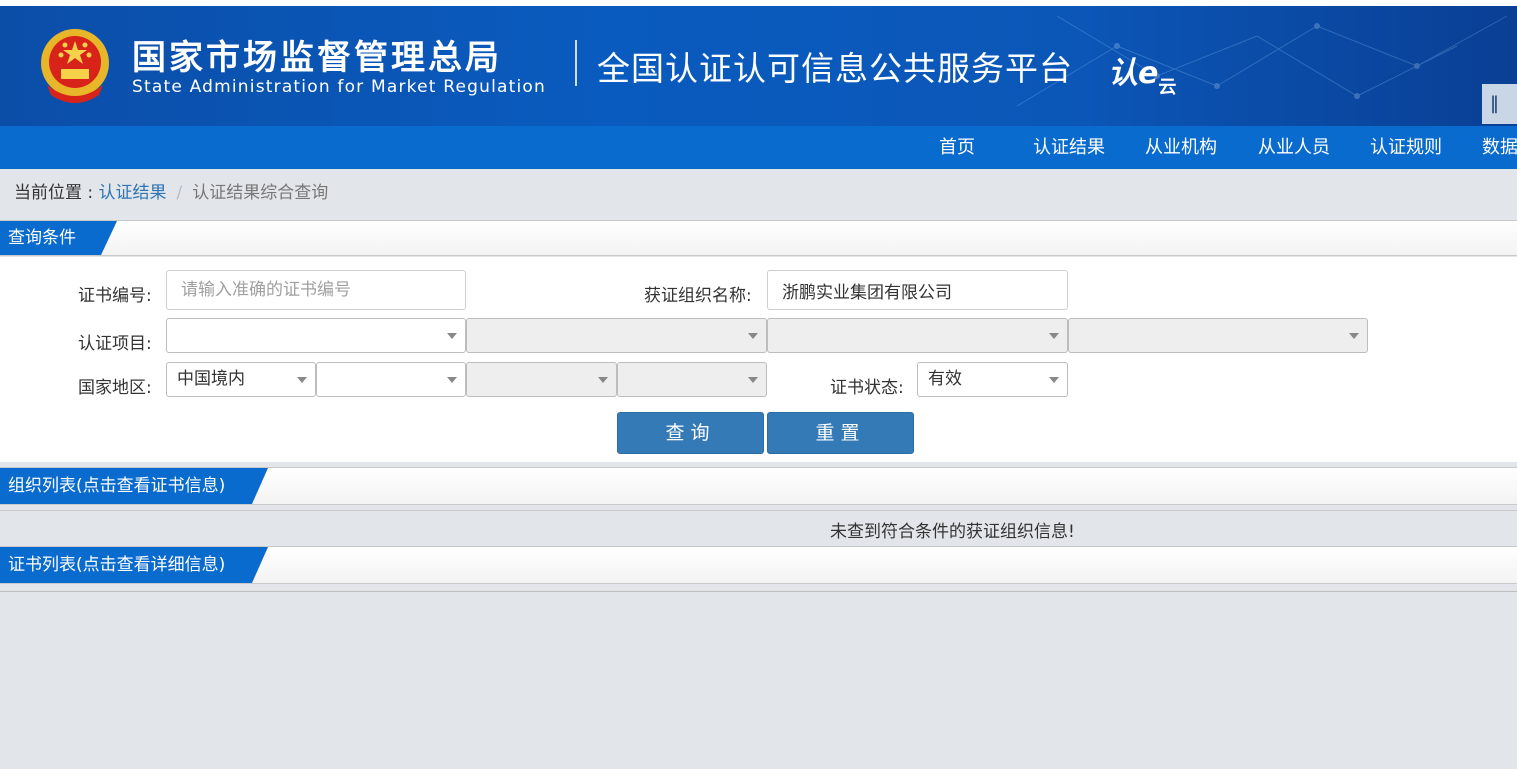 This screenshot has width=1517, height=769. Describe the element at coordinates (840, 433) in the screenshot. I see `reset-button: 重置` at that location.